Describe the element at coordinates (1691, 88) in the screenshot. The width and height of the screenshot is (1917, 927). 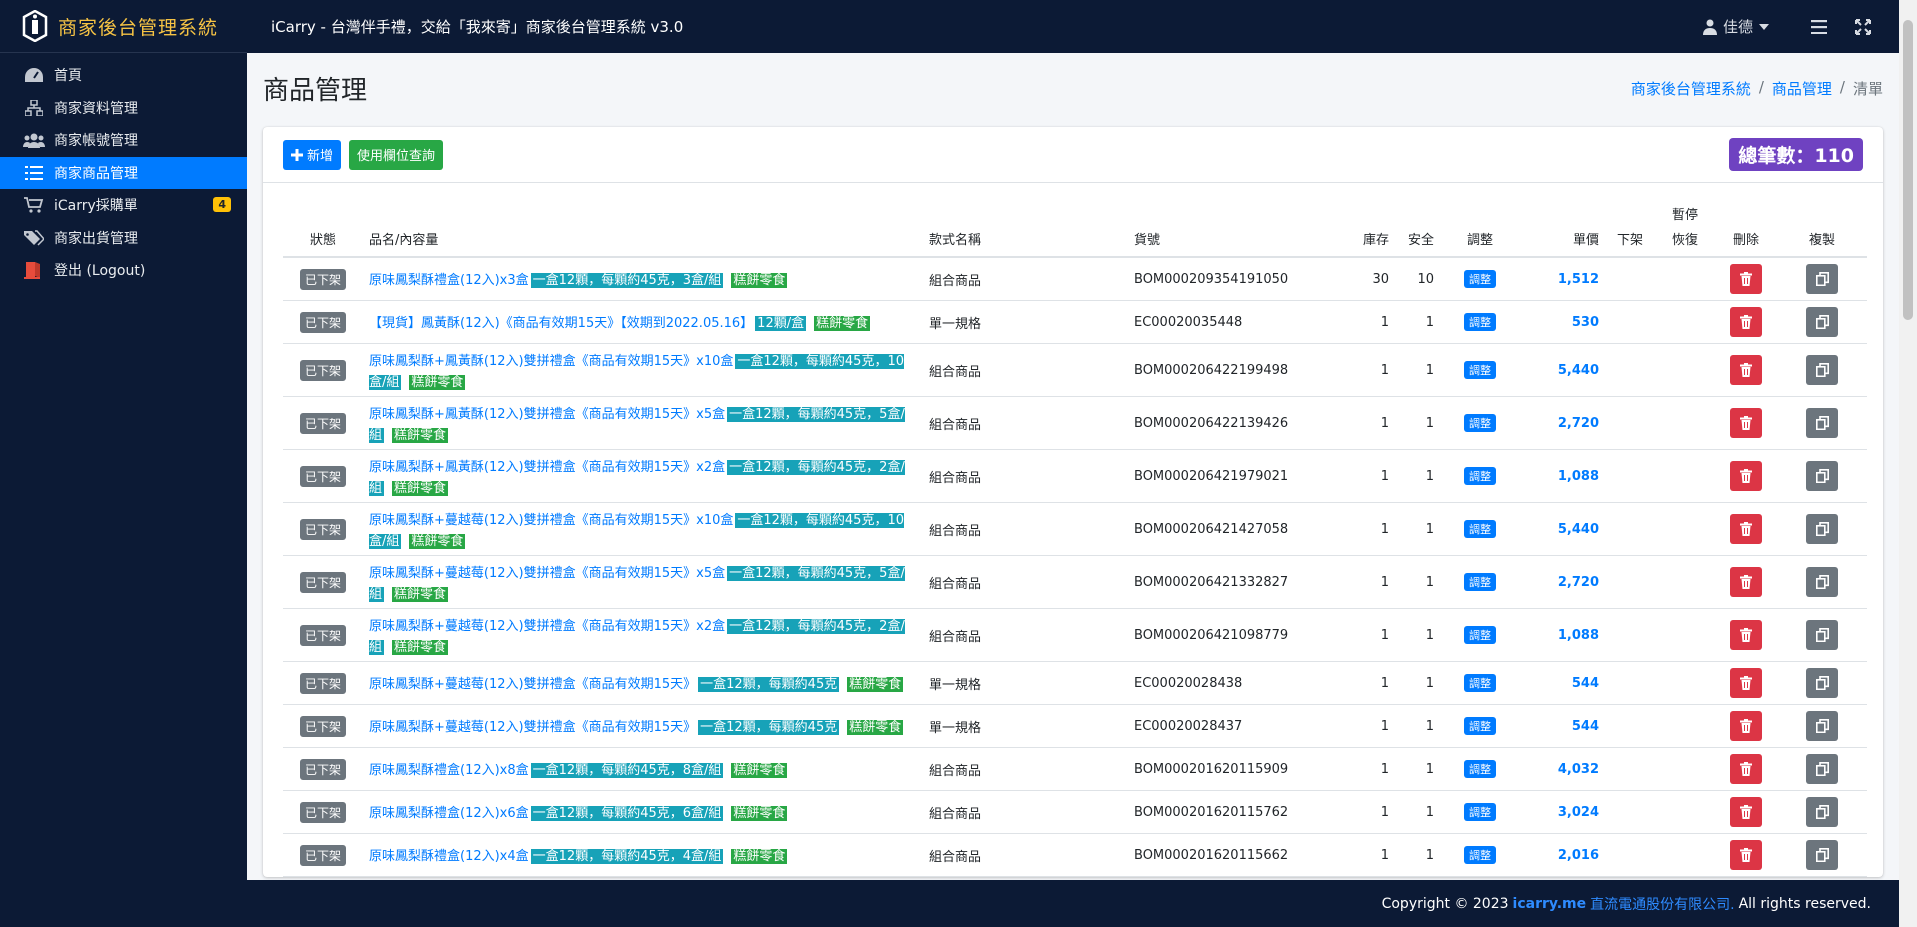
I see `breadcrumb-home: 商家後台管理系統` at that location.